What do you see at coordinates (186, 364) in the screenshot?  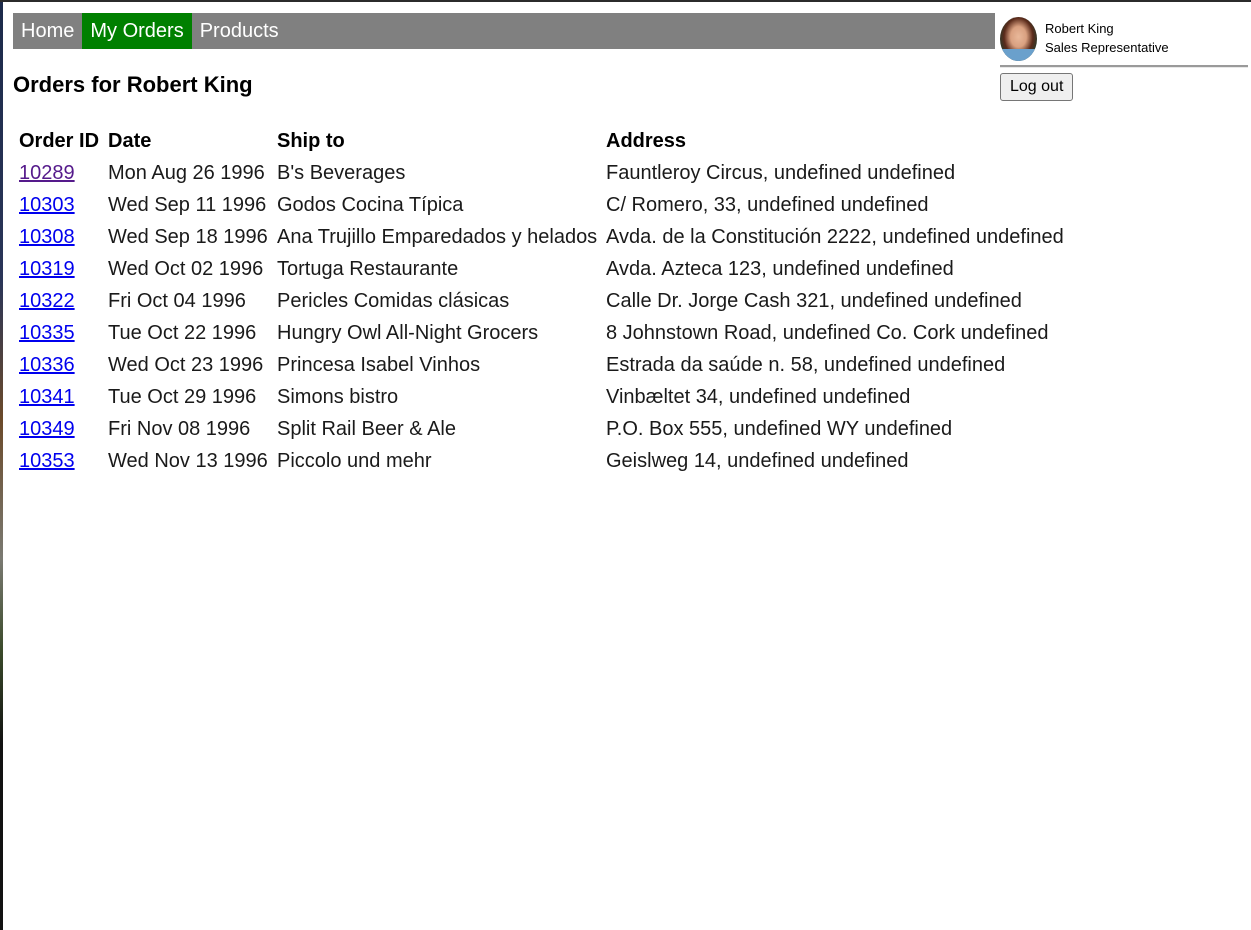 I see `order-date-cell: Wed Oct 23 1996` at bounding box center [186, 364].